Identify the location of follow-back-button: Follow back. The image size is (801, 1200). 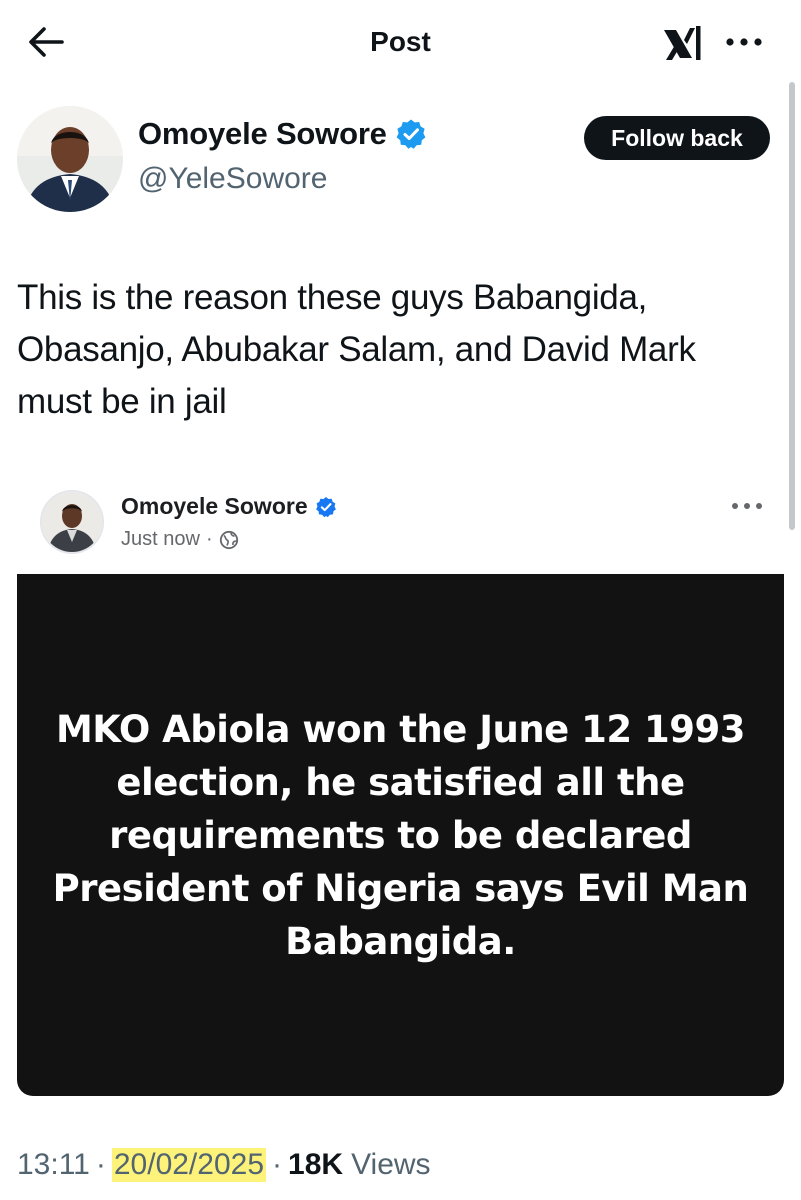
(677, 138).